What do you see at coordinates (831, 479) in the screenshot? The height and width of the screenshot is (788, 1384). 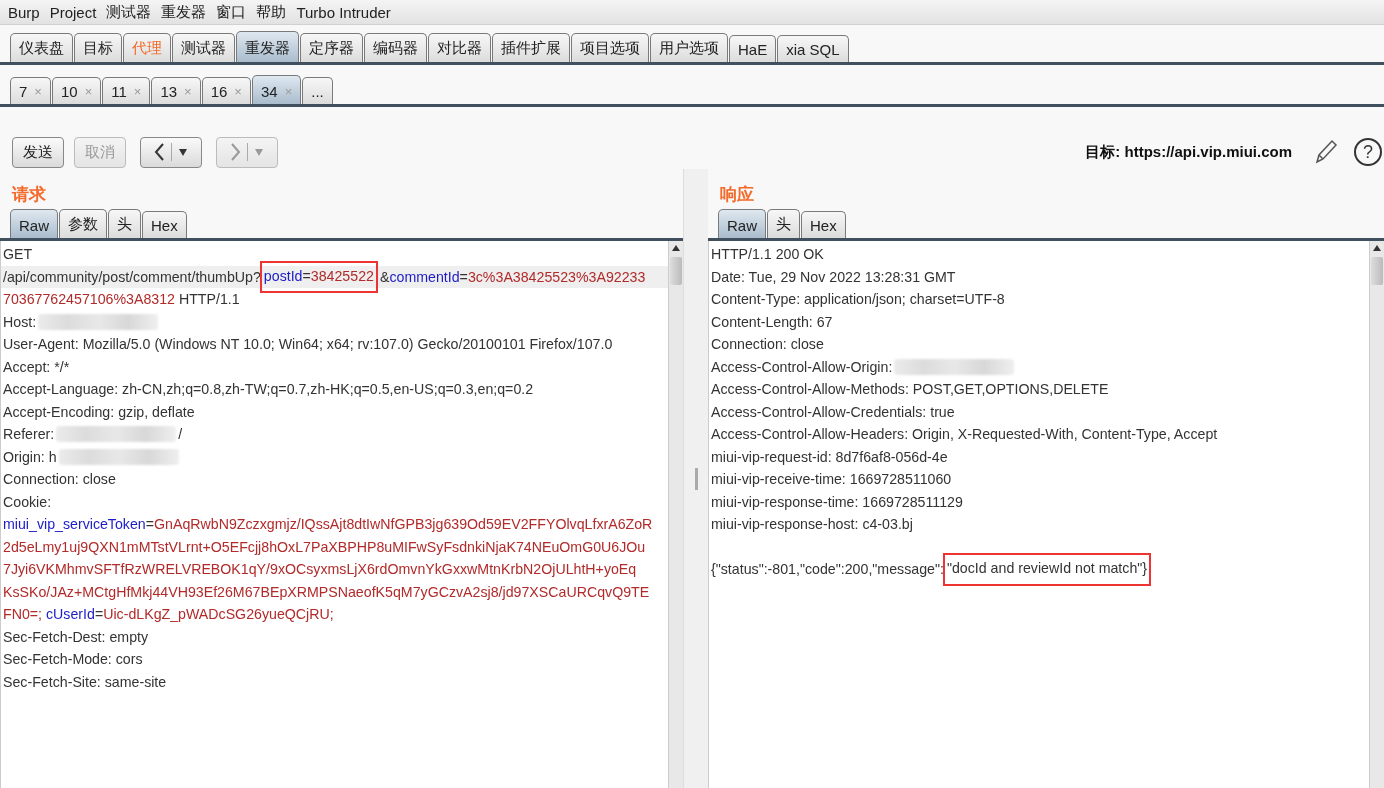 I see `code-text: miui-vip-receive-time: 1669728511060` at bounding box center [831, 479].